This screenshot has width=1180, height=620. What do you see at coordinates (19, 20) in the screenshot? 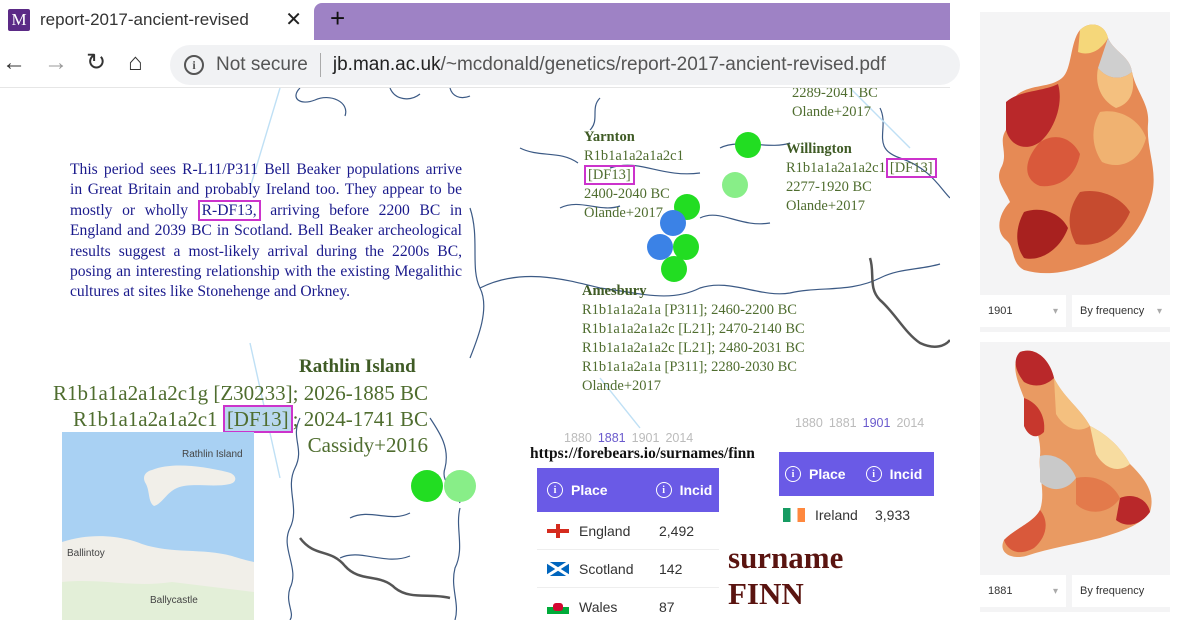
I see `favicon-icon: M` at bounding box center [19, 20].